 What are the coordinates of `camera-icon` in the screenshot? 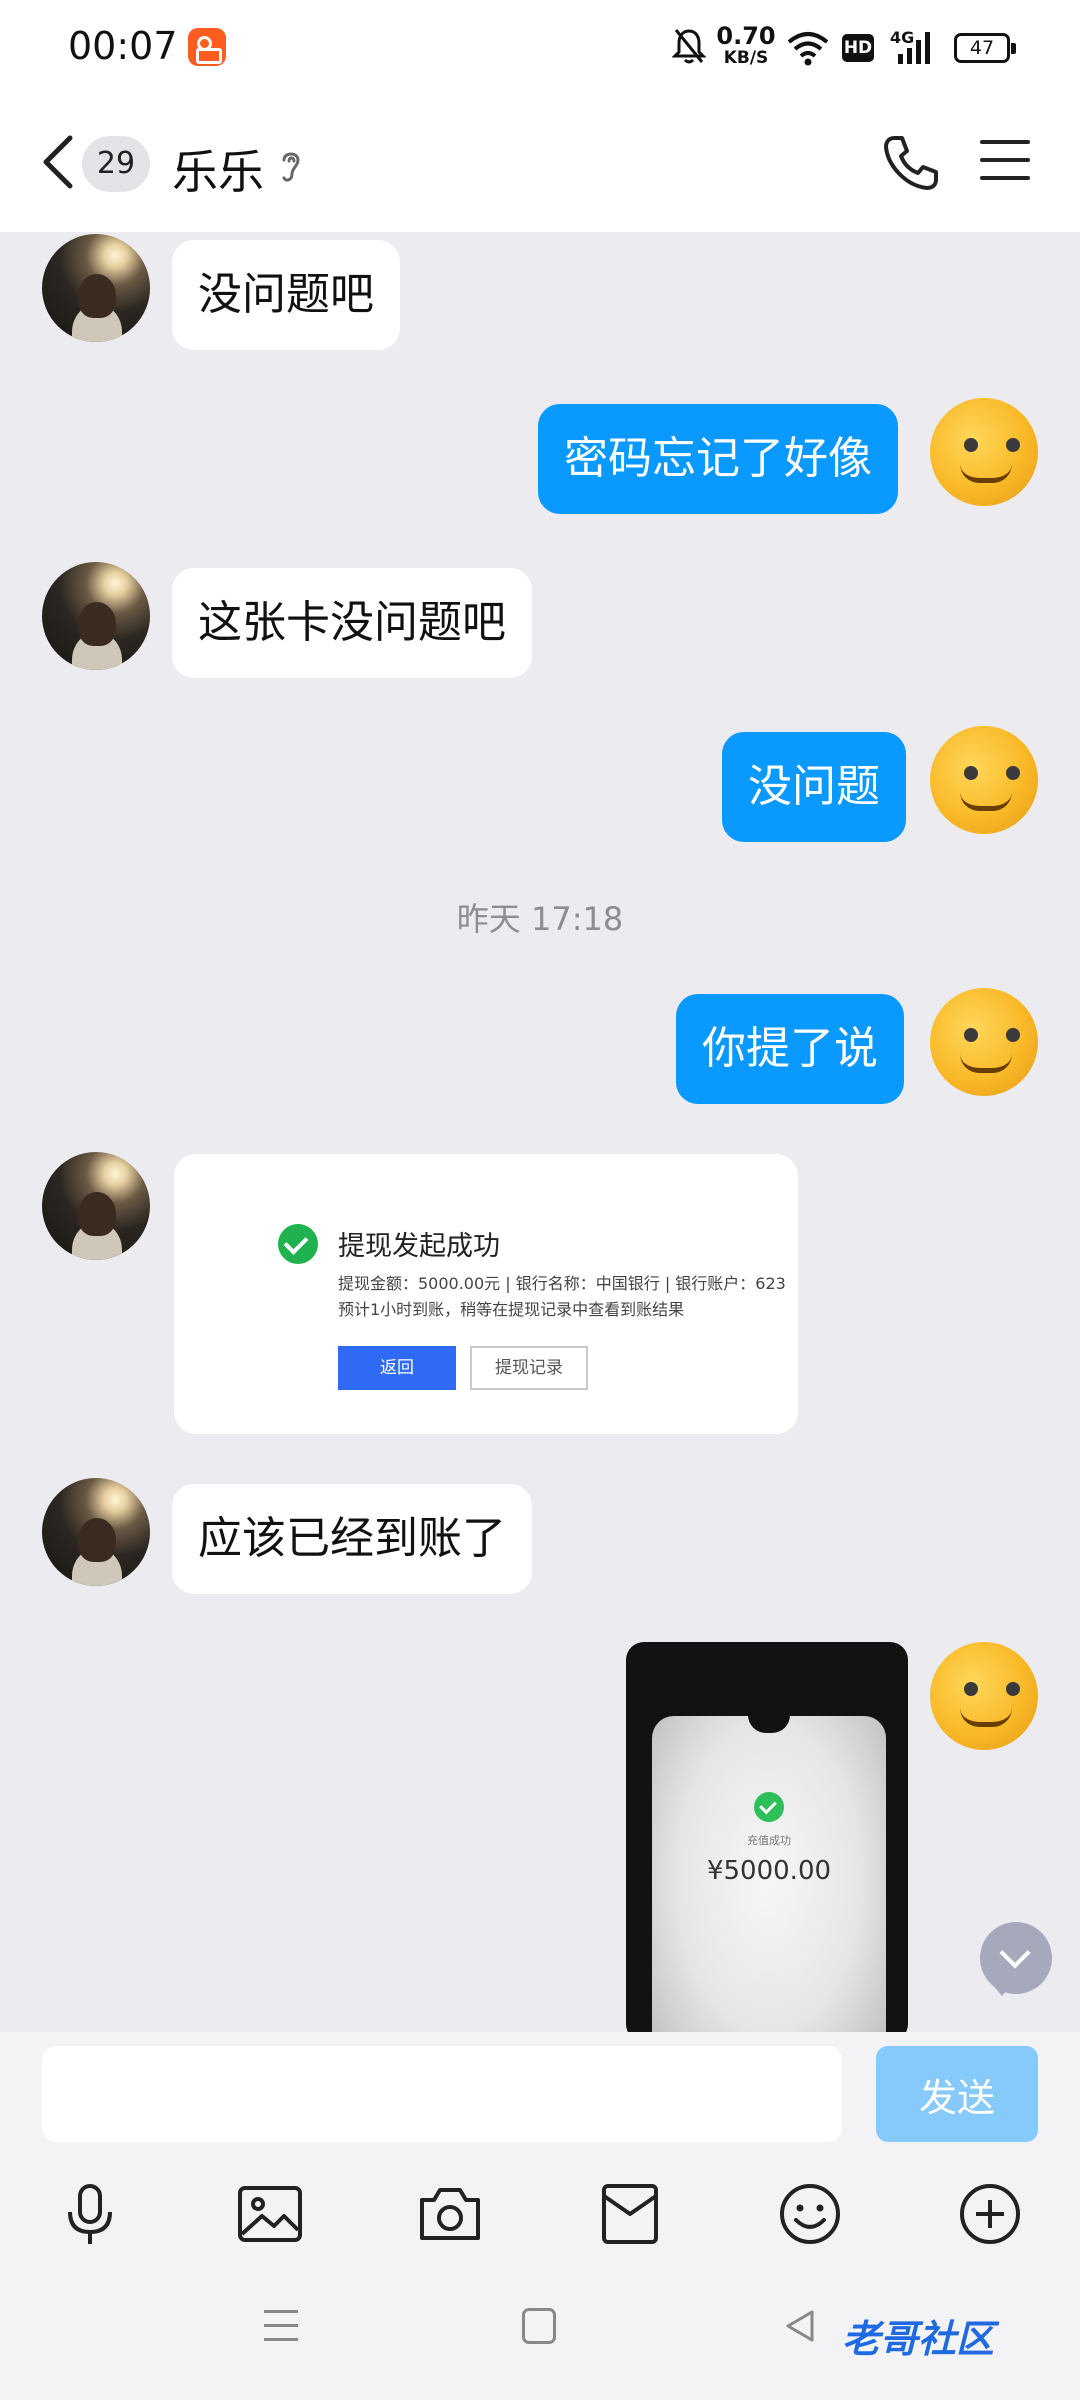 It's located at (450, 2214).